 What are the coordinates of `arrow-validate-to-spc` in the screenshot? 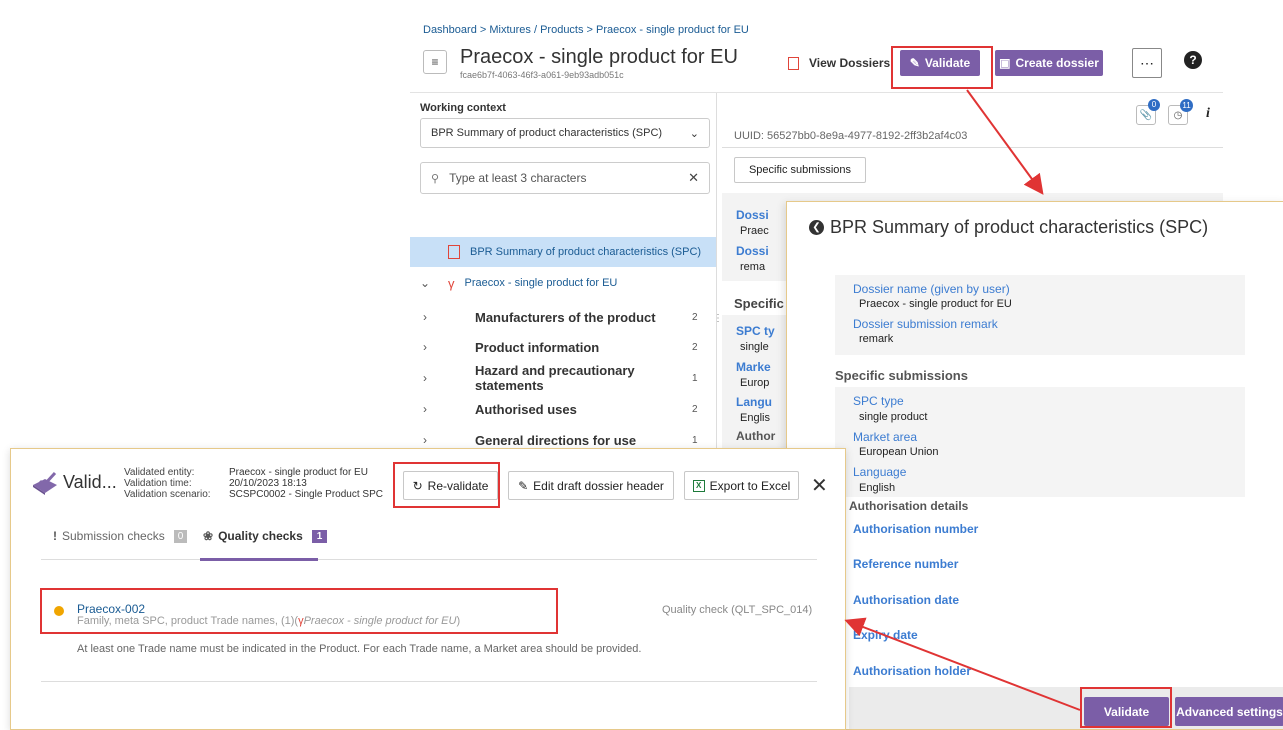 It's located at (1005, 142).